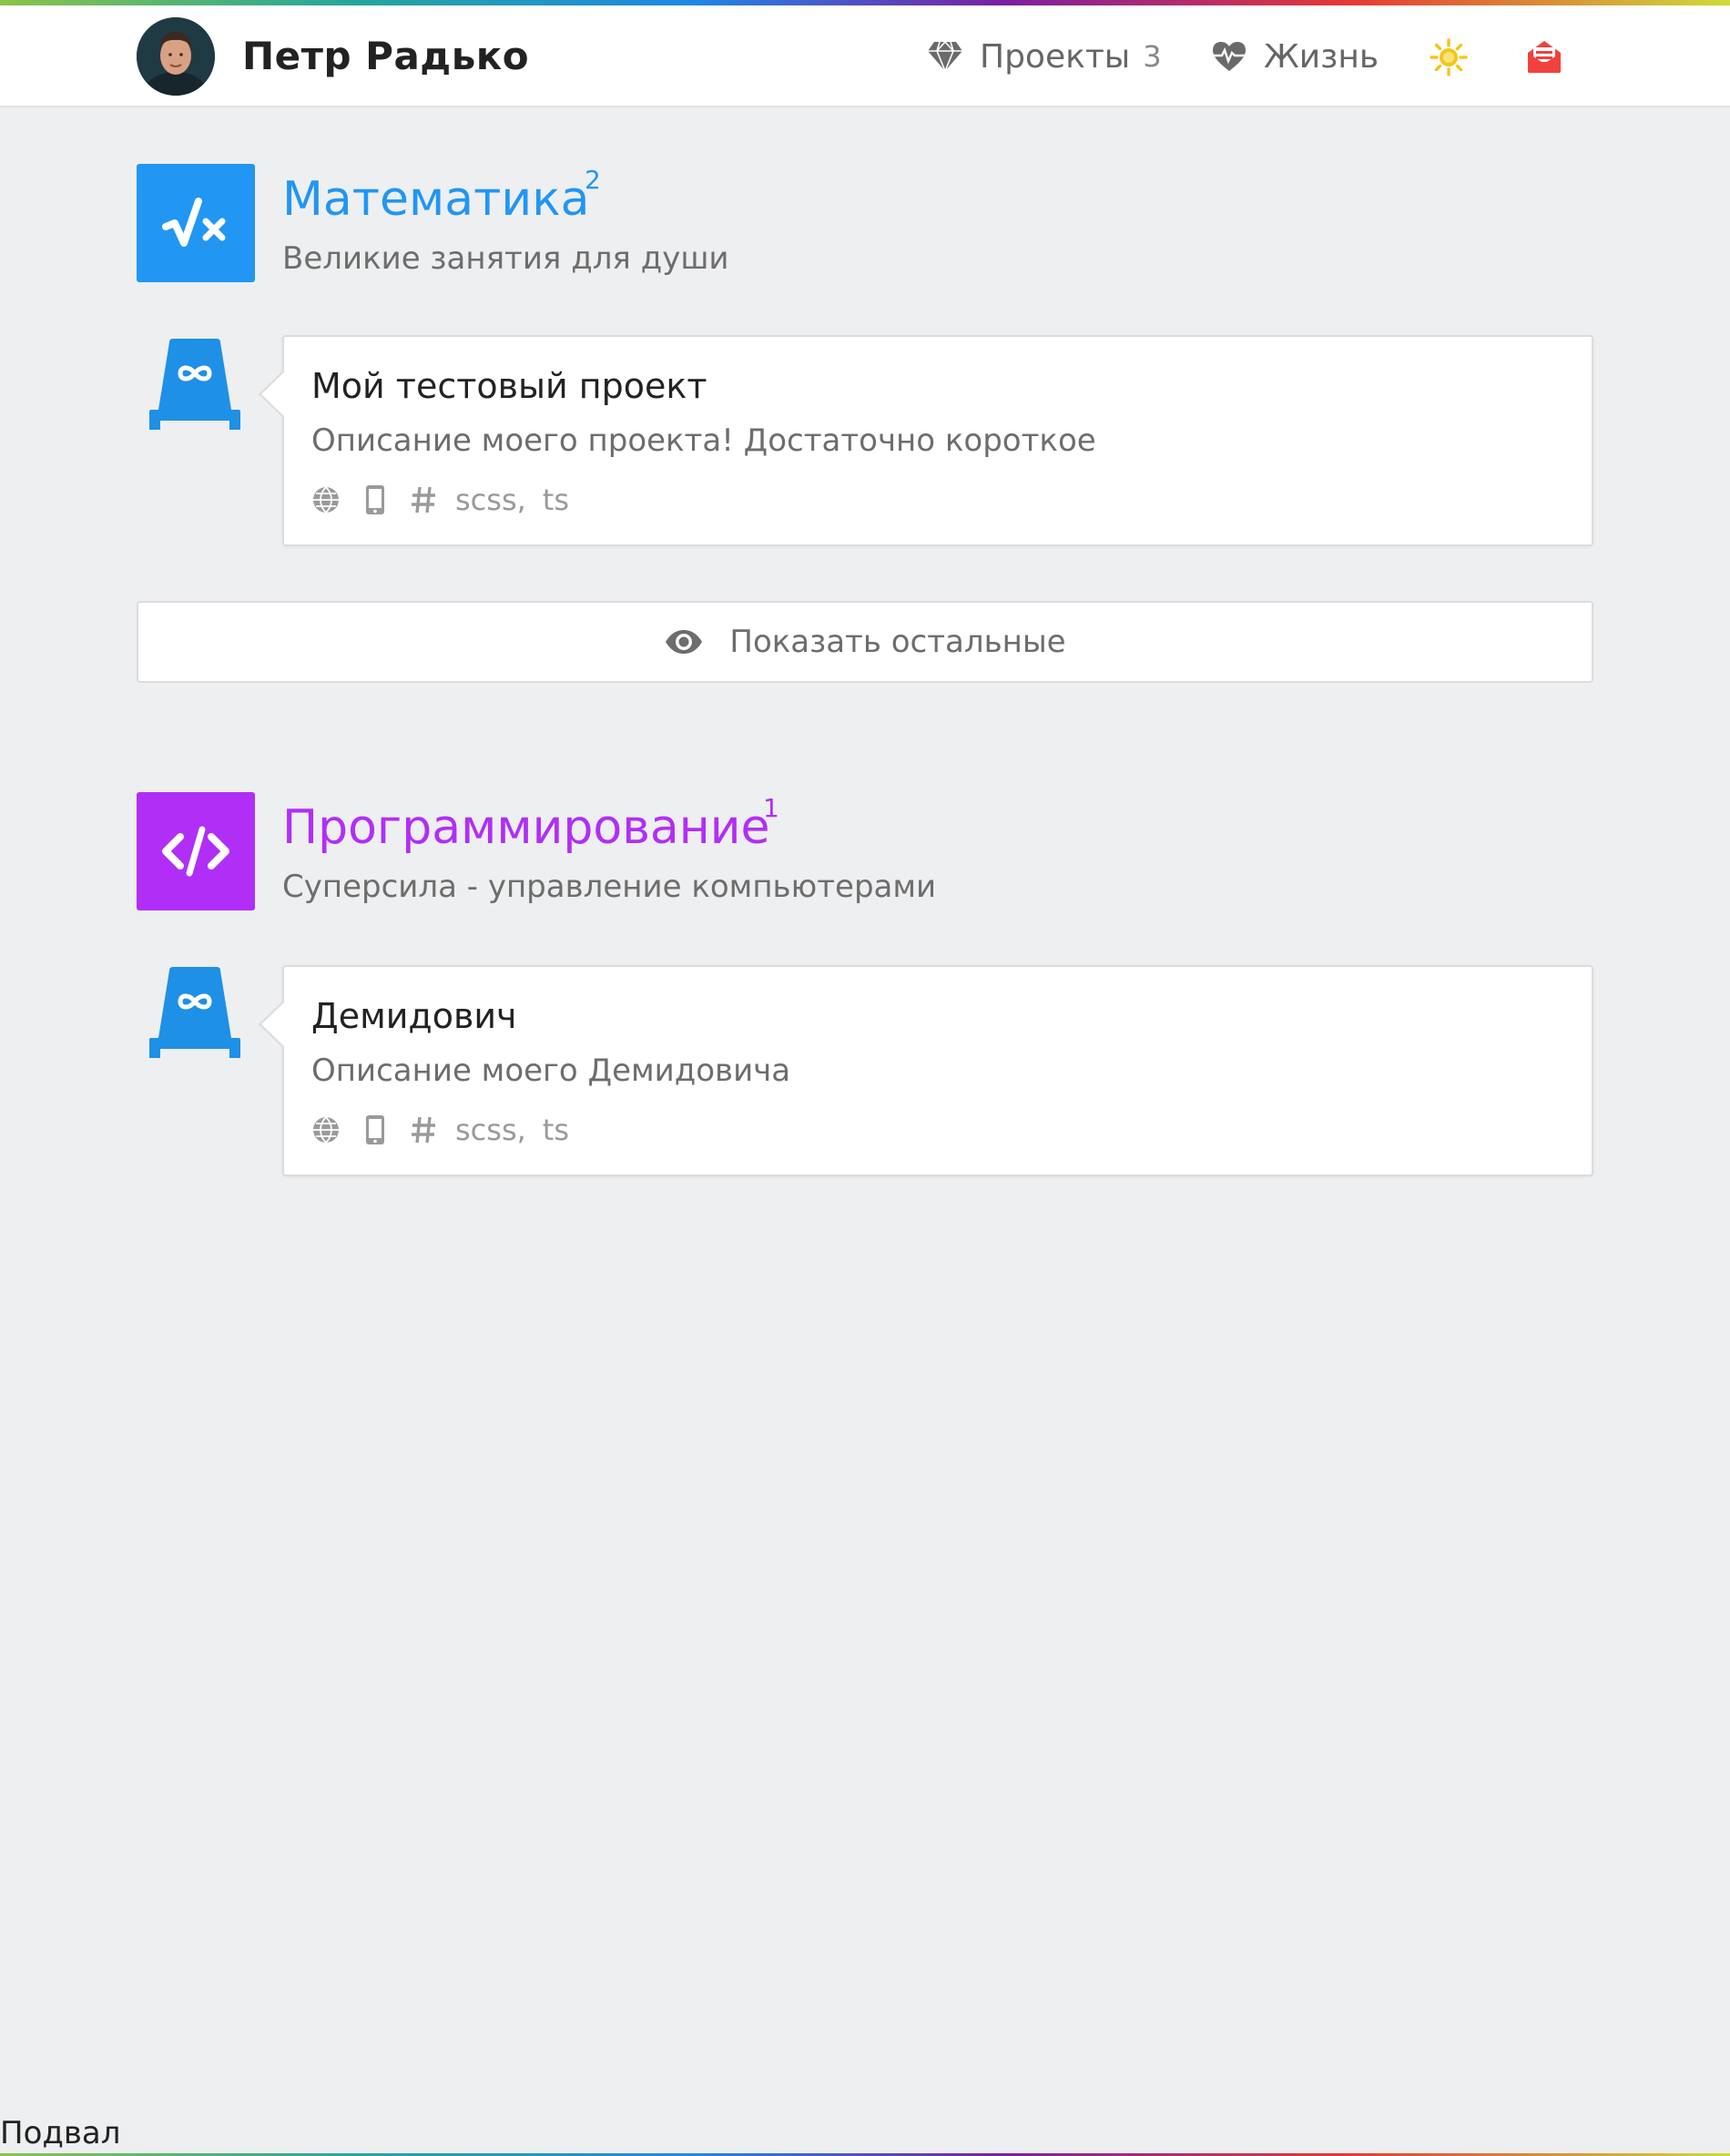  What do you see at coordinates (61, 2133) in the screenshot?
I see `footer: Подвал` at bounding box center [61, 2133].